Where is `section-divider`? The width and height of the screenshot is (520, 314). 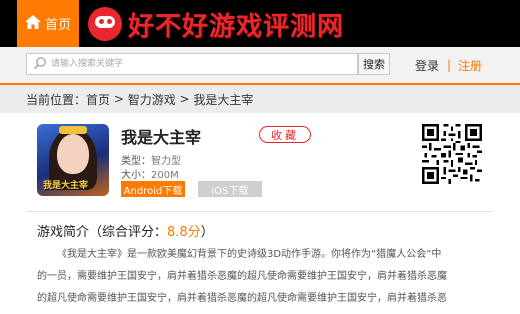
section-divider is located at coordinates (259, 211).